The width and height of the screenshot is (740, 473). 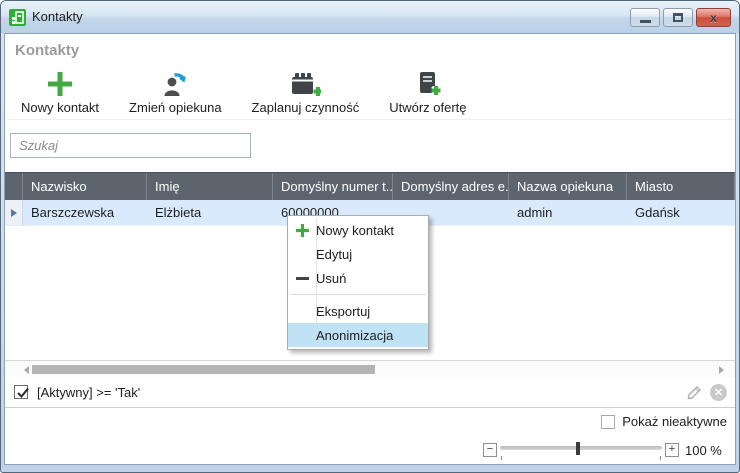 What do you see at coordinates (721, 370) in the screenshot?
I see `scroll-right-icon` at bounding box center [721, 370].